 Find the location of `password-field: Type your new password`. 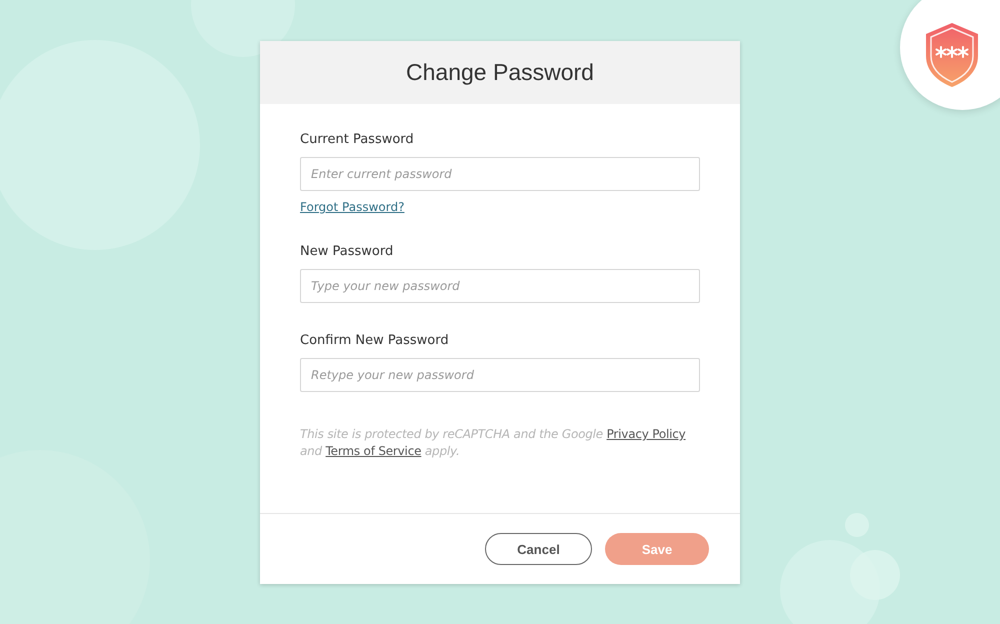

password-field: Type your new password is located at coordinates (500, 286).